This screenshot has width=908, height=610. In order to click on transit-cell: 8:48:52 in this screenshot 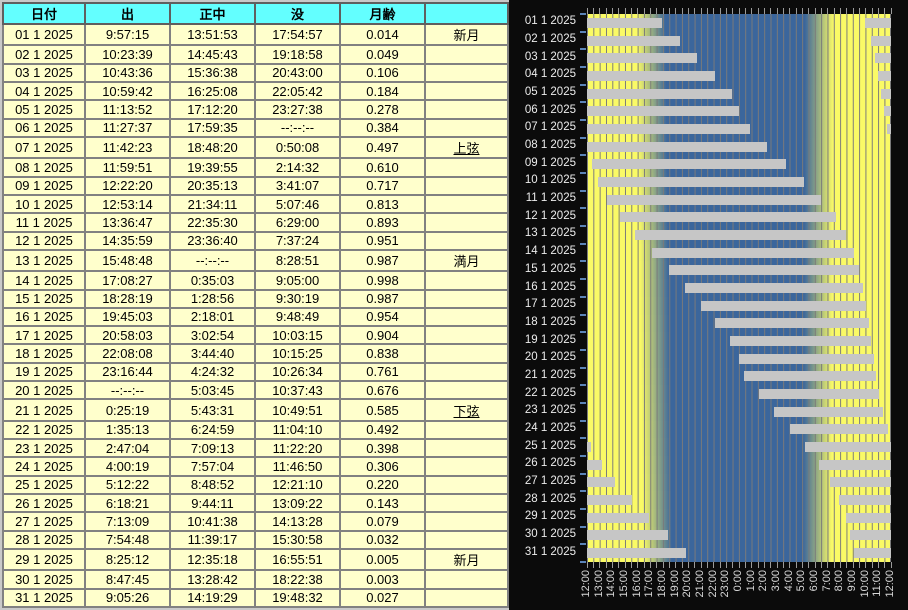, I will do `click(212, 485)`.